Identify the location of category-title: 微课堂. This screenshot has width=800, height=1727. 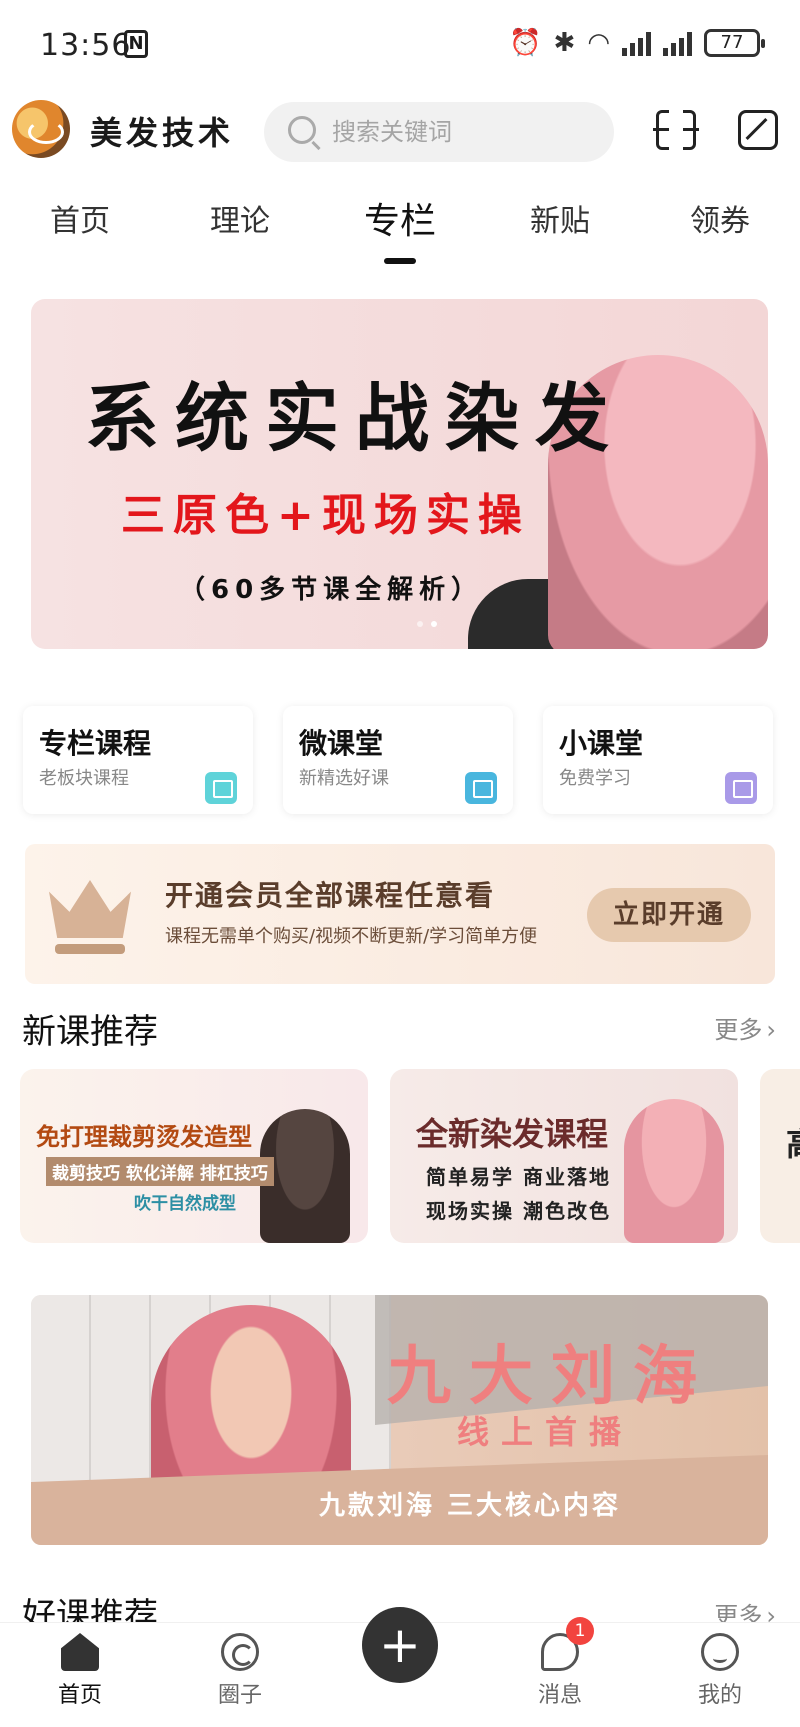
(341, 743).